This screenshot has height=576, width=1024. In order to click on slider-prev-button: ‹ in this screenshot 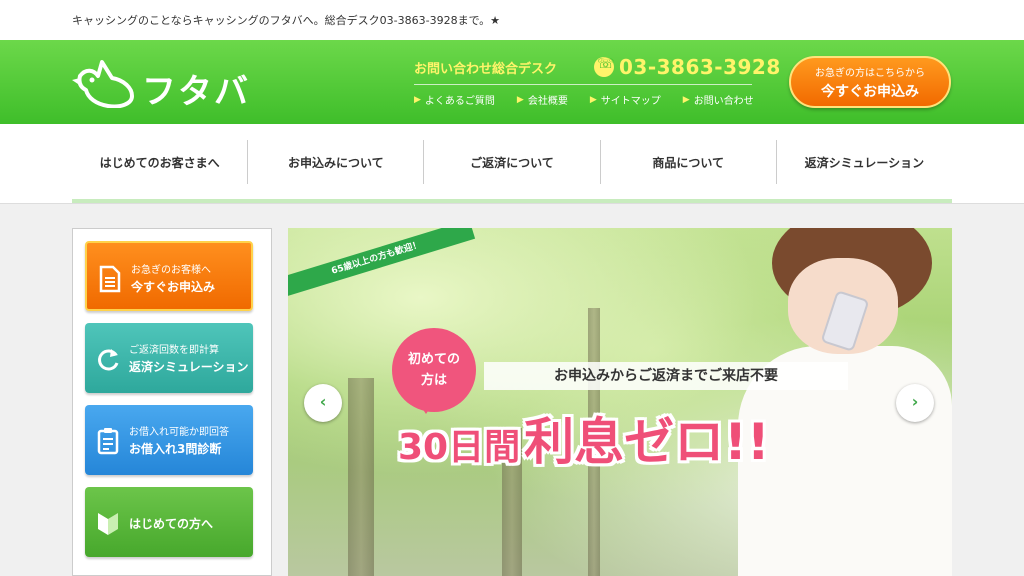, I will do `click(323, 403)`.